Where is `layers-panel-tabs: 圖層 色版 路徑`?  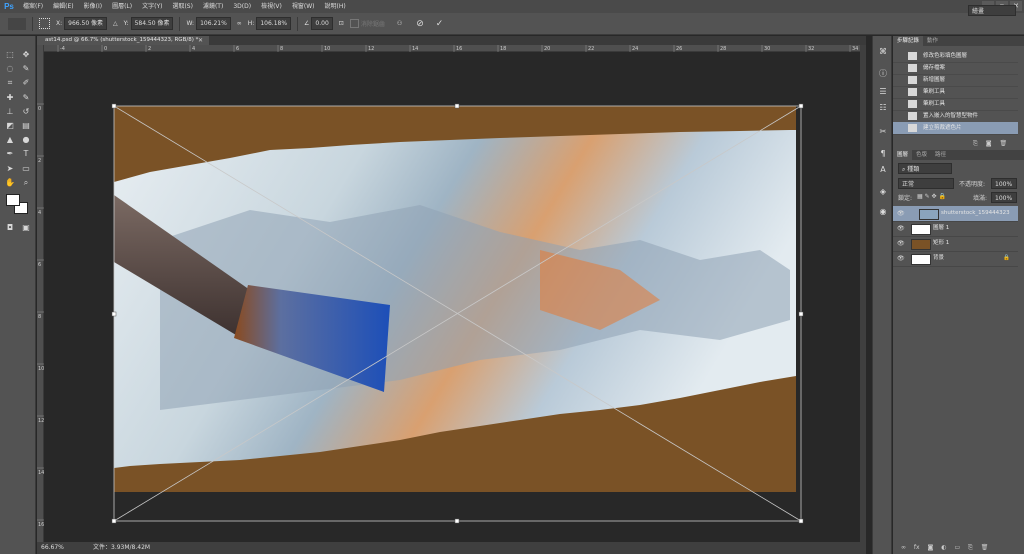 layers-panel-tabs: 圖層 色版 路徑 is located at coordinates (958, 155).